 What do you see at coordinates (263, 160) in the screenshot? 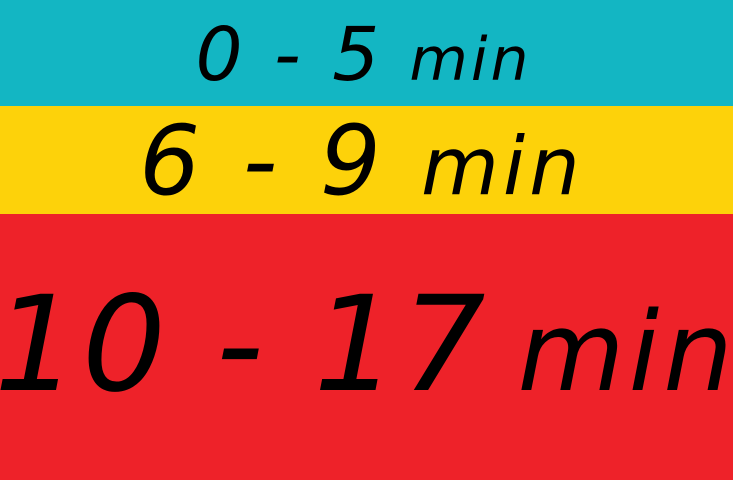
I see `legend-band-range: 6 - 9` at bounding box center [263, 160].